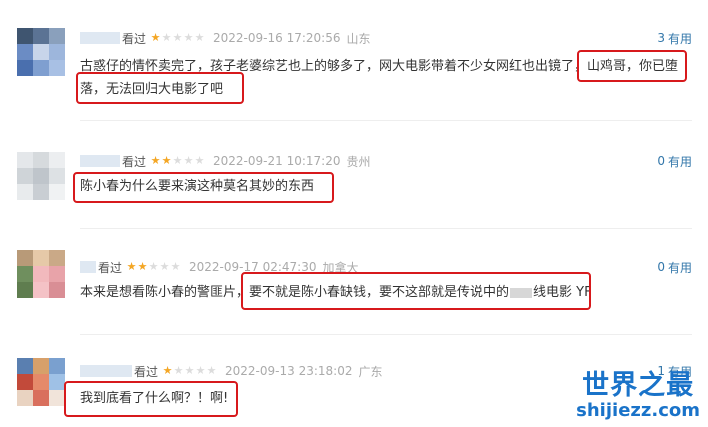 The width and height of the screenshot is (708, 427). What do you see at coordinates (370, 371) in the screenshot?
I see `comment-location: 广东` at bounding box center [370, 371].